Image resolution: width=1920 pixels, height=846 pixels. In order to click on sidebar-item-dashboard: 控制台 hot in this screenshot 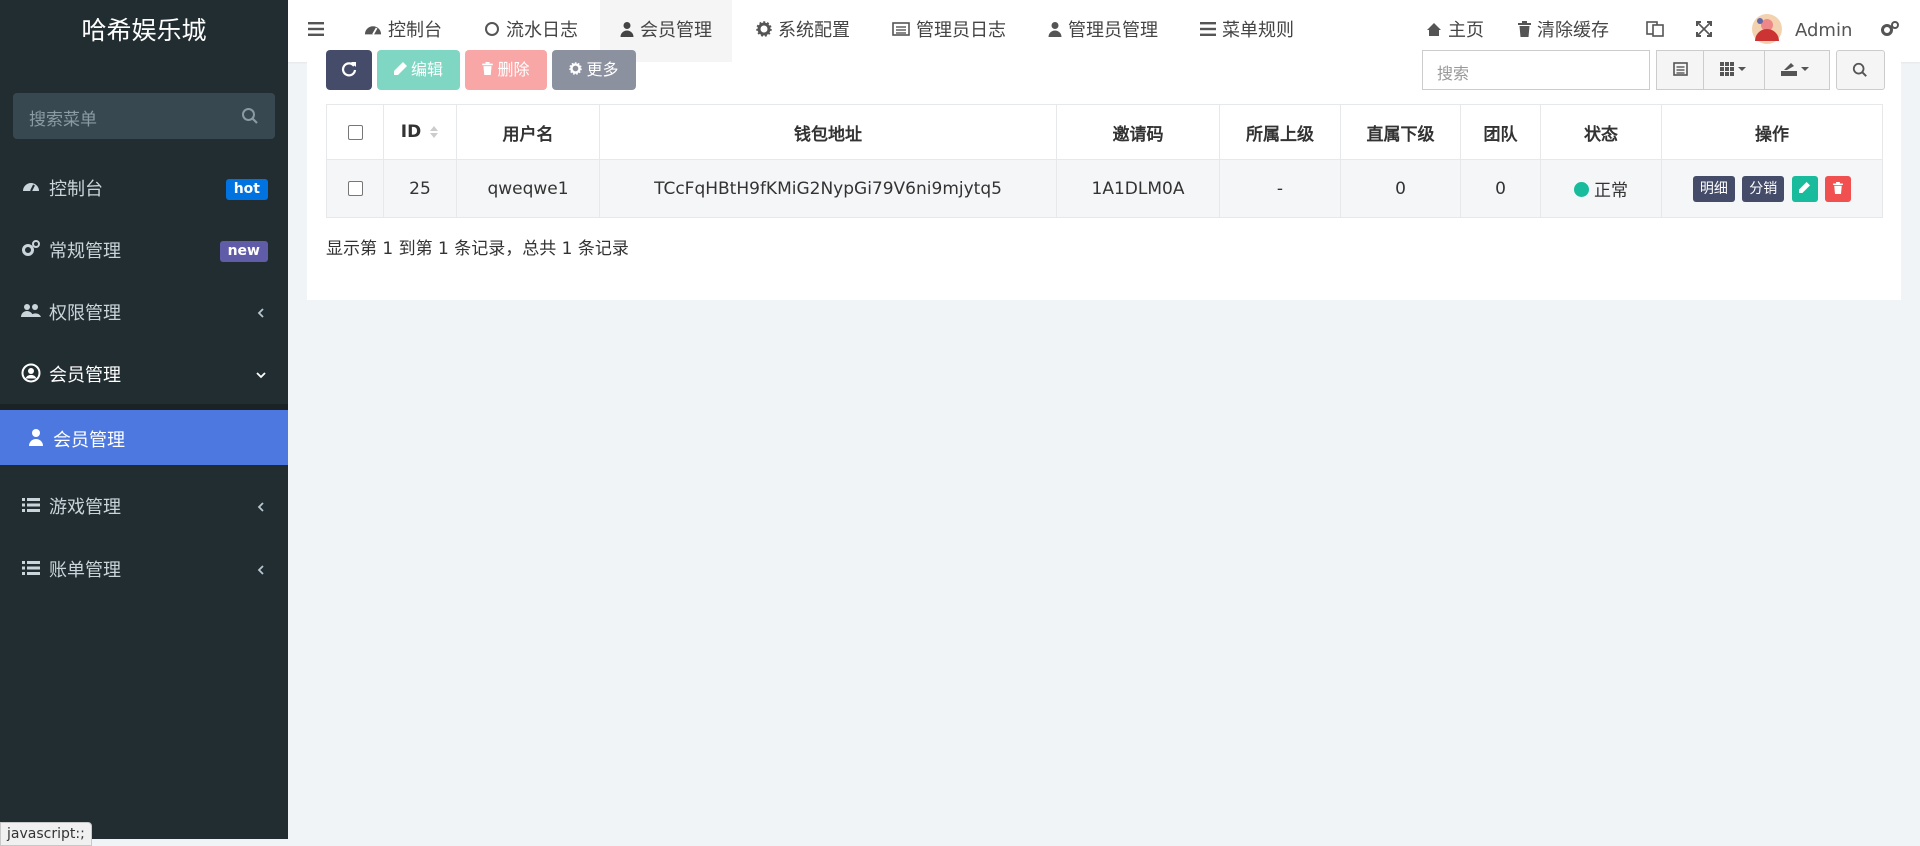, I will do `click(144, 187)`.